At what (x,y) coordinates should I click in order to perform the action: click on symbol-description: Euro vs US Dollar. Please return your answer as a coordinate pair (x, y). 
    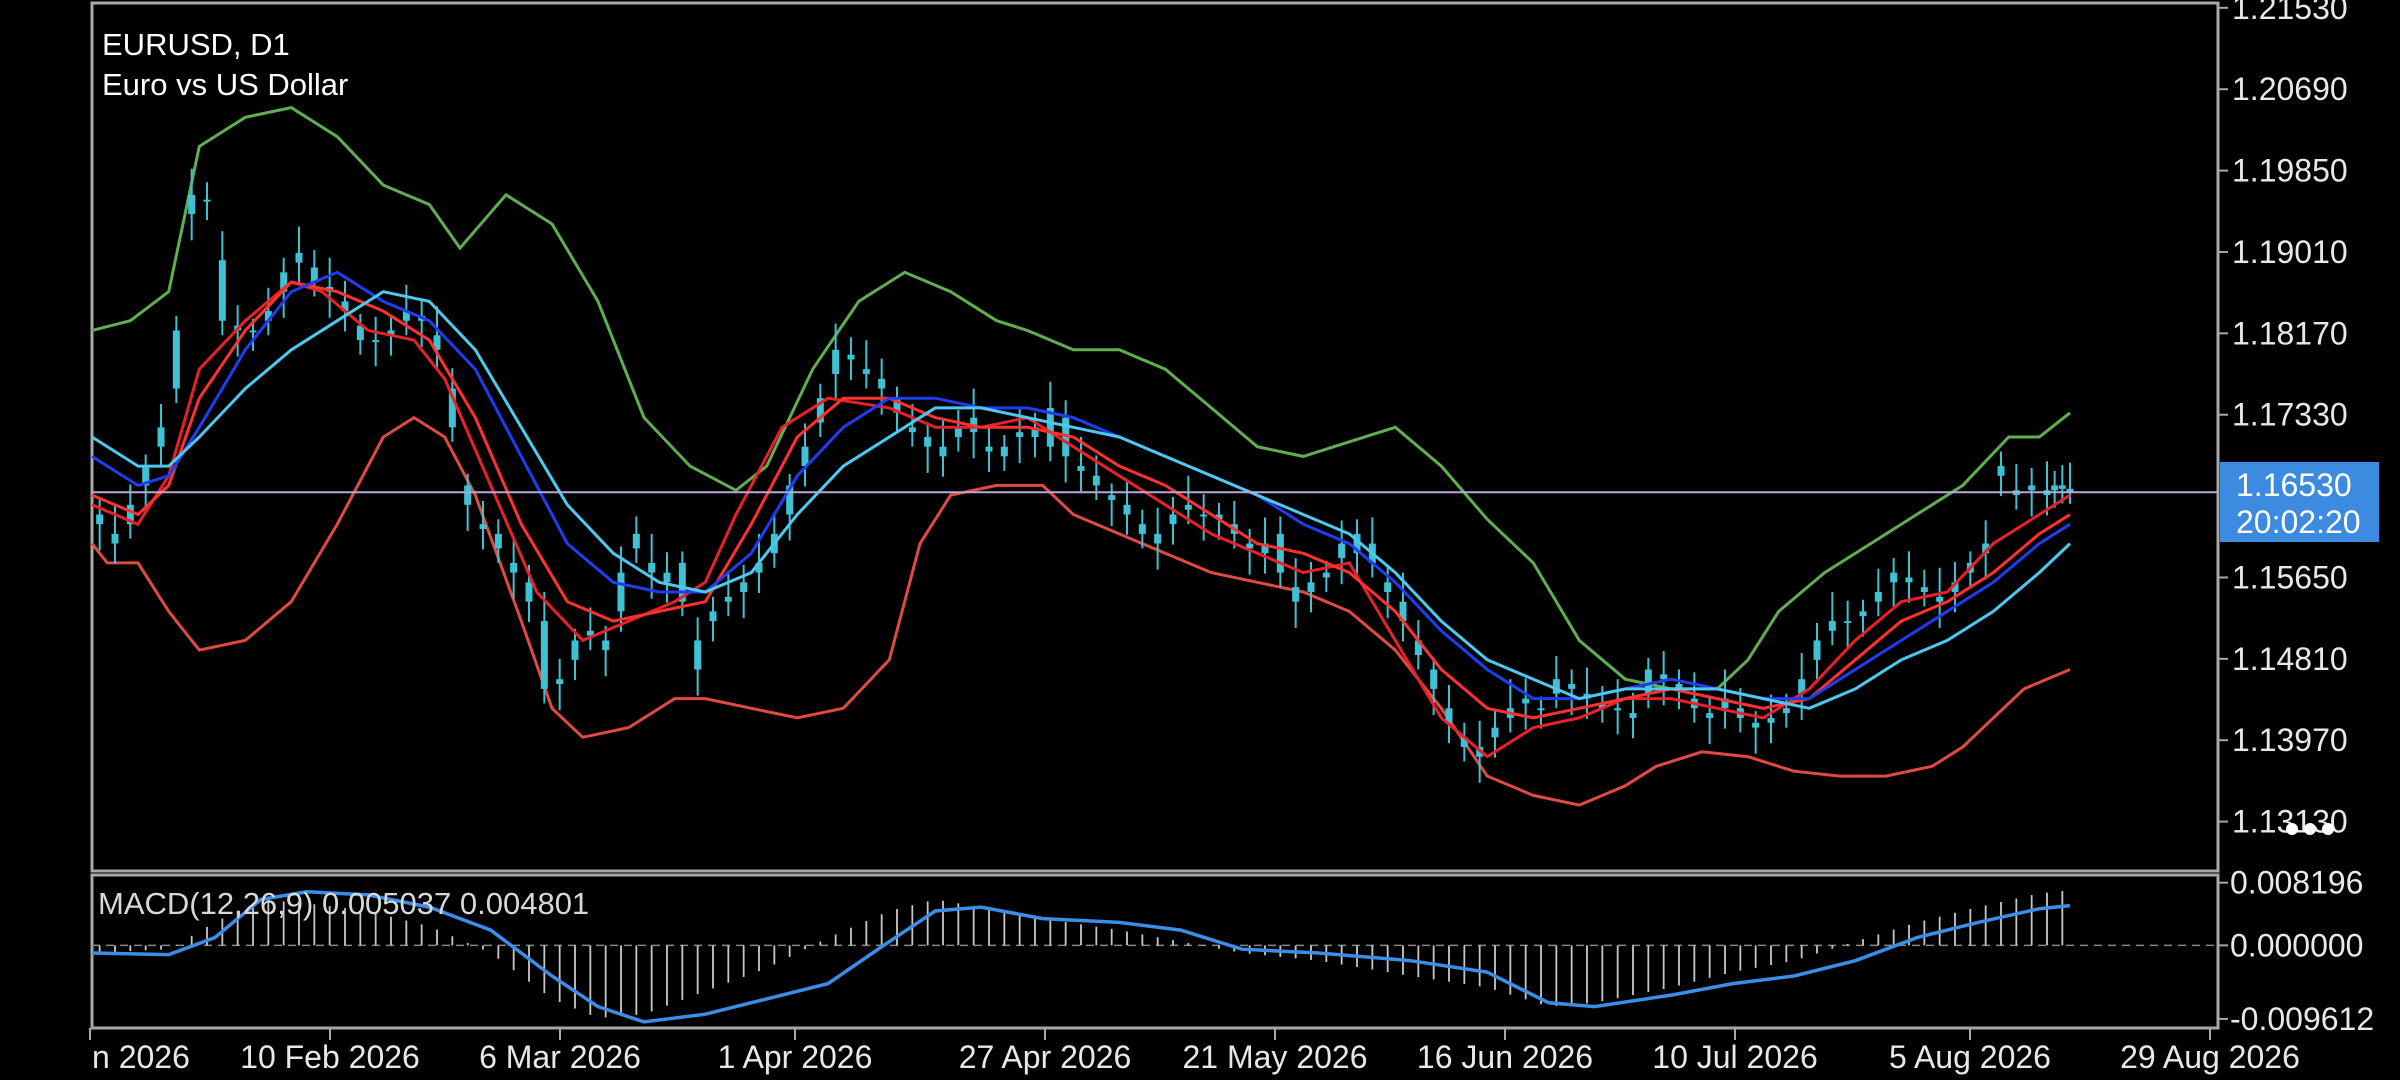
    Looking at the image, I should click on (225, 84).